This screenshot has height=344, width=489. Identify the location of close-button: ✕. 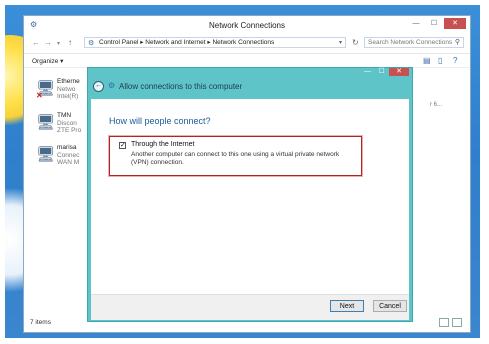
(455, 23).